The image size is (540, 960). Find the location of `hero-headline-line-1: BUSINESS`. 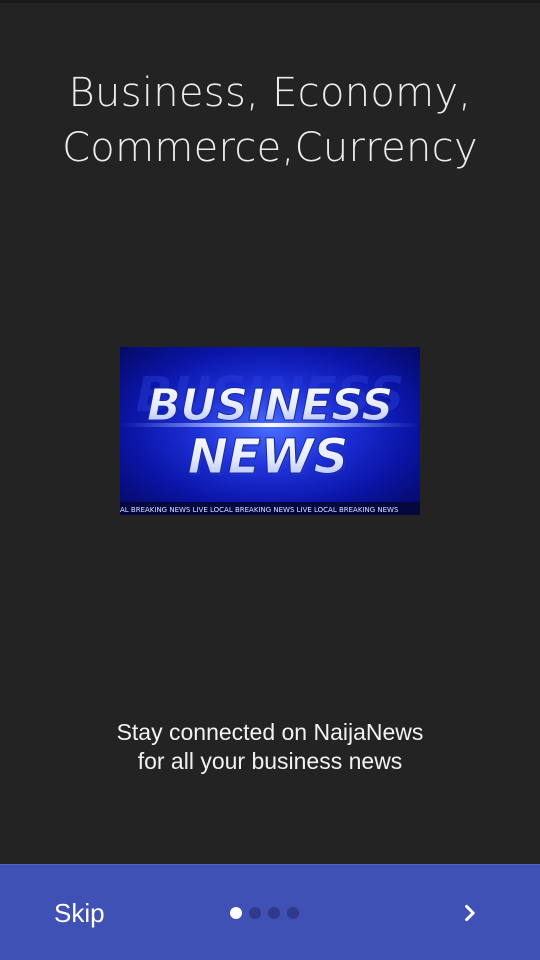

hero-headline-line-1: BUSINESS is located at coordinates (270, 405).